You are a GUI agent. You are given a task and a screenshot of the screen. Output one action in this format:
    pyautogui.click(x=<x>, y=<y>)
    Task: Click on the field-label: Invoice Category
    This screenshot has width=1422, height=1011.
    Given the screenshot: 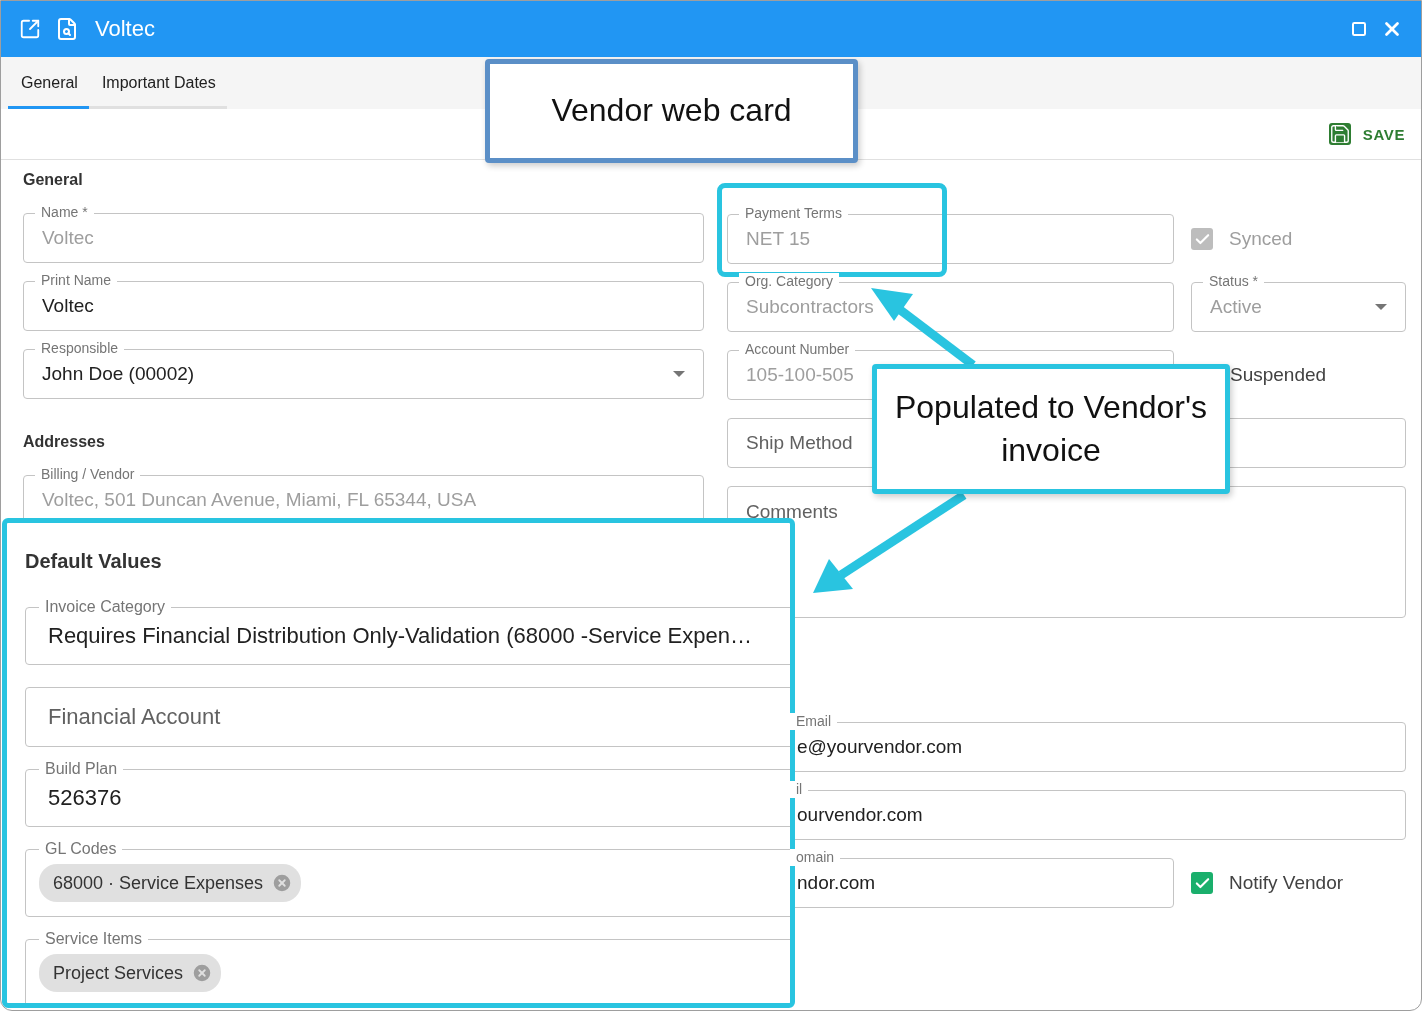 What is the action you would take?
    pyautogui.click(x=105, y=607)
    